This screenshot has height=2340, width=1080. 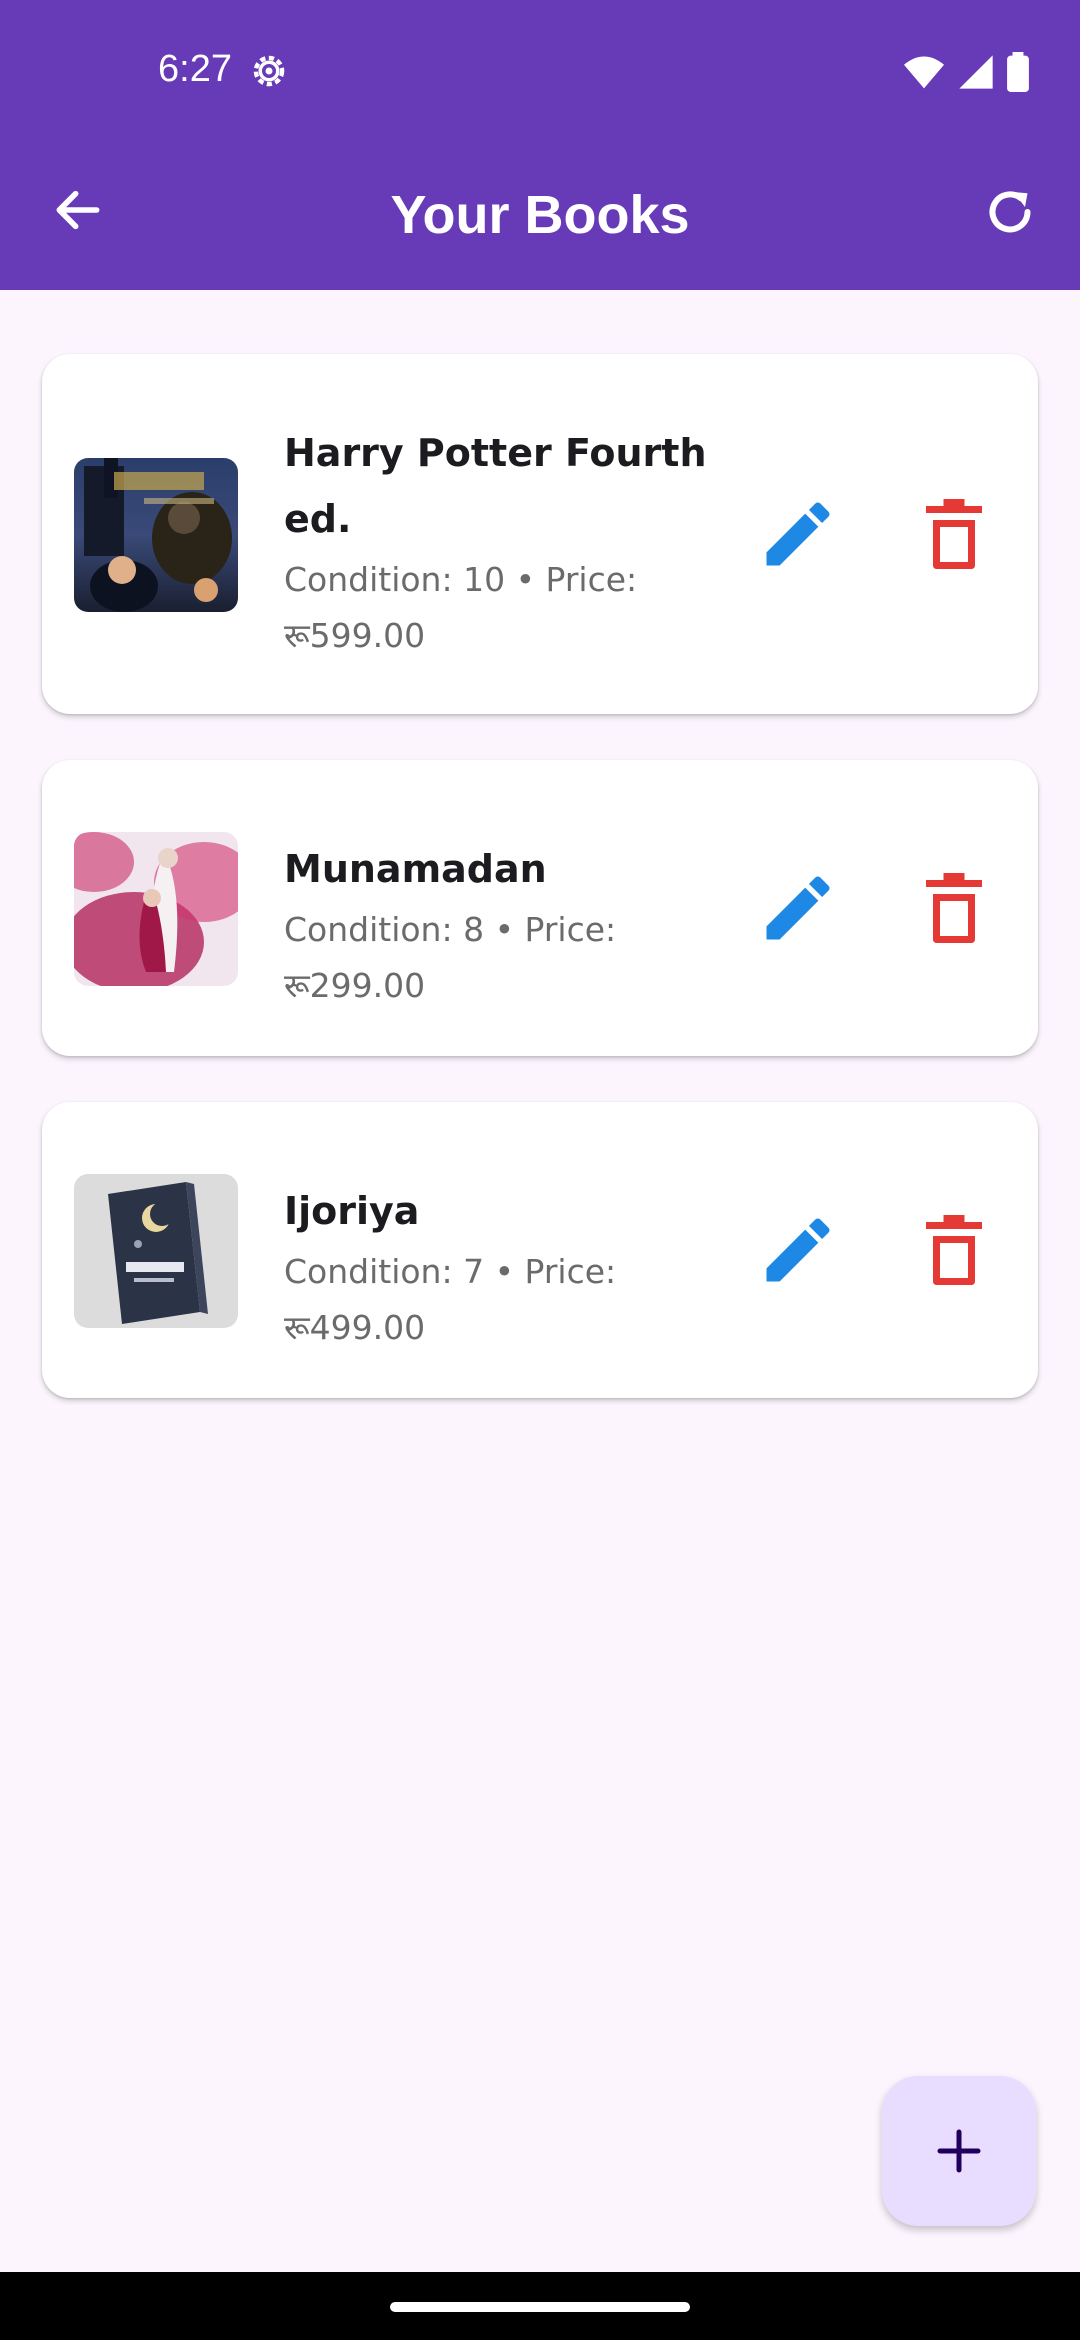 I want to click on cell-signal-icon, so click(x=976, y=72).